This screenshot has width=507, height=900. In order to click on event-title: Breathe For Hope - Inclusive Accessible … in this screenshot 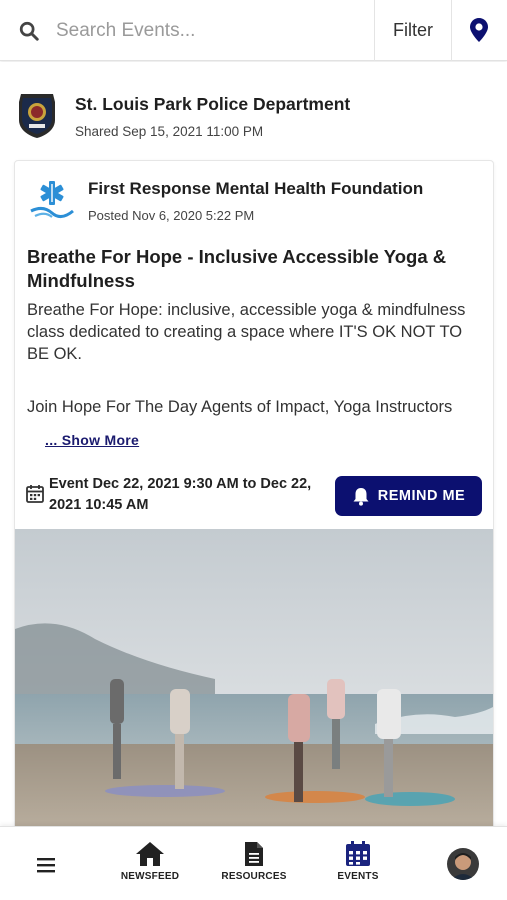, I will do `click(237, 268)`.